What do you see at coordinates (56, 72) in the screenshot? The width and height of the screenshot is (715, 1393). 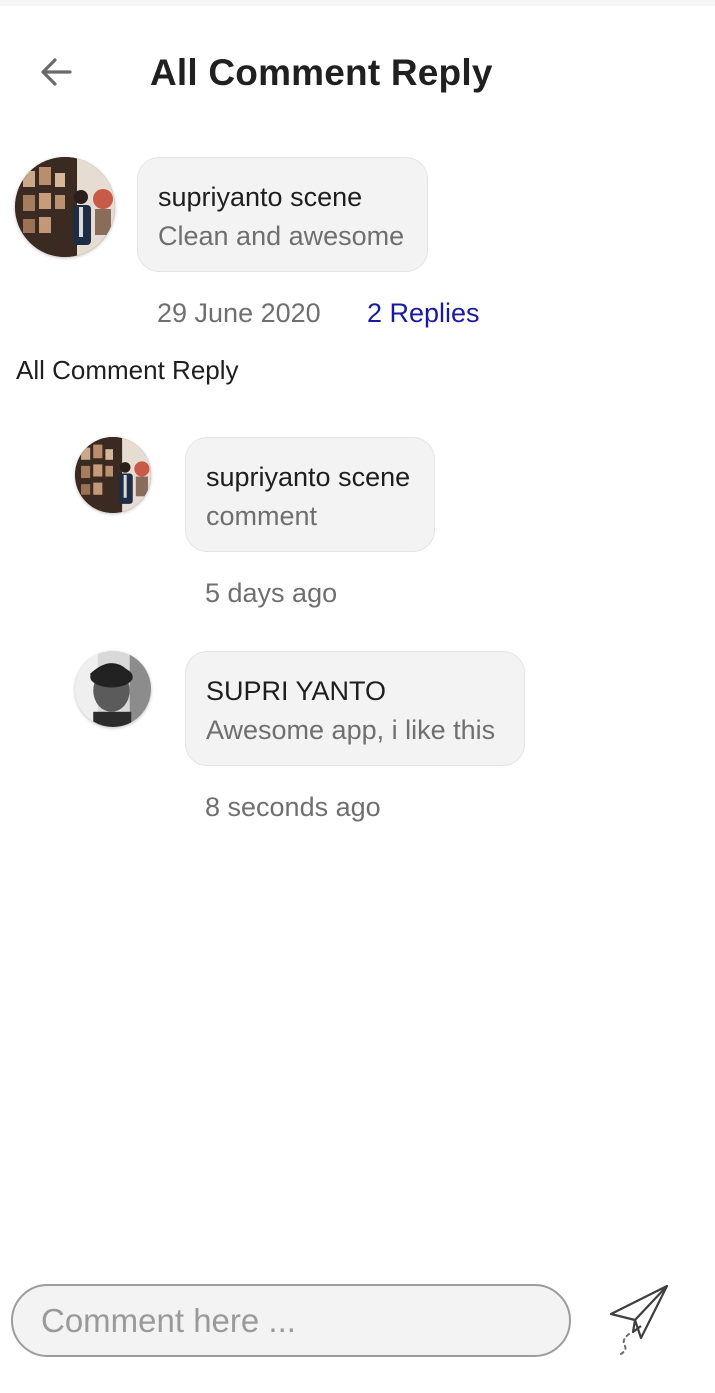 I see `arrow-left-icon` at bounding box center [56, 72].